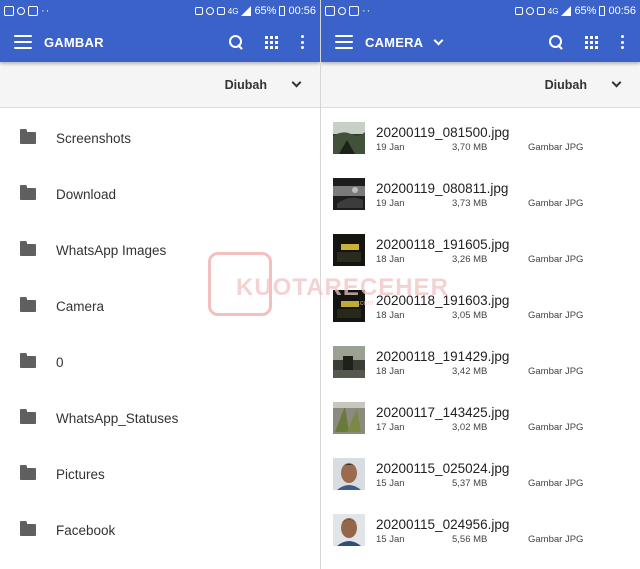 The height and width of the screenshot is (569, 640). I want to click on folder-item: Camera, so click(160, 306).